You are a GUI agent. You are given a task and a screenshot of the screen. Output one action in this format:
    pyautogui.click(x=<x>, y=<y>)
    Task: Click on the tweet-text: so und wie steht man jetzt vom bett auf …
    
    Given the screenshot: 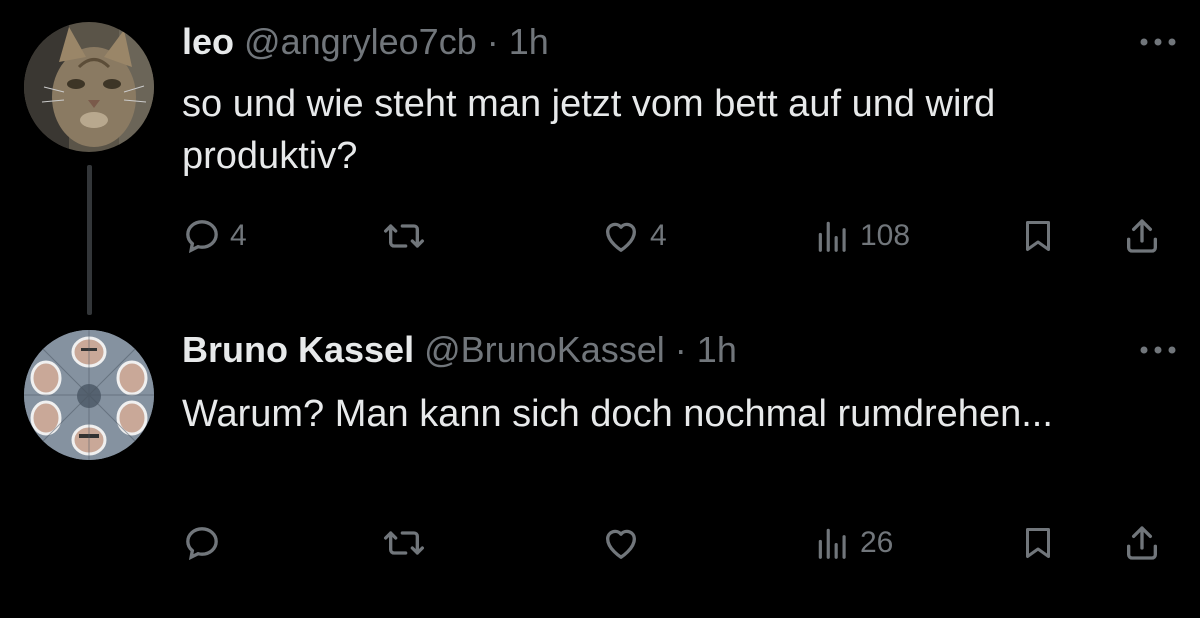 What is the action you would take?
    pyautogui.click(x=589, y=130)
    